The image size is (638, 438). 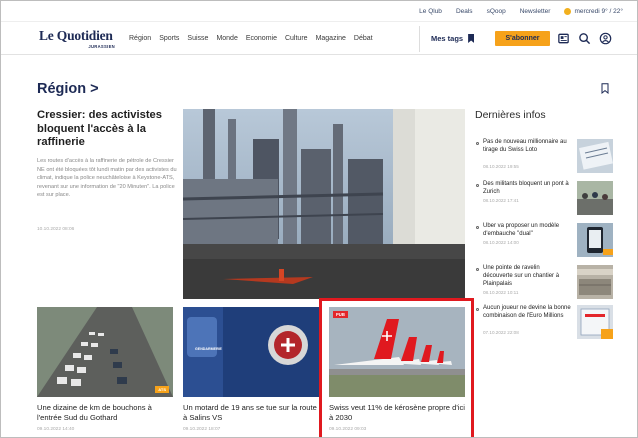 I want to click on latest-news-date: 08.10.2022 19:55, so click(x=501, y=166).